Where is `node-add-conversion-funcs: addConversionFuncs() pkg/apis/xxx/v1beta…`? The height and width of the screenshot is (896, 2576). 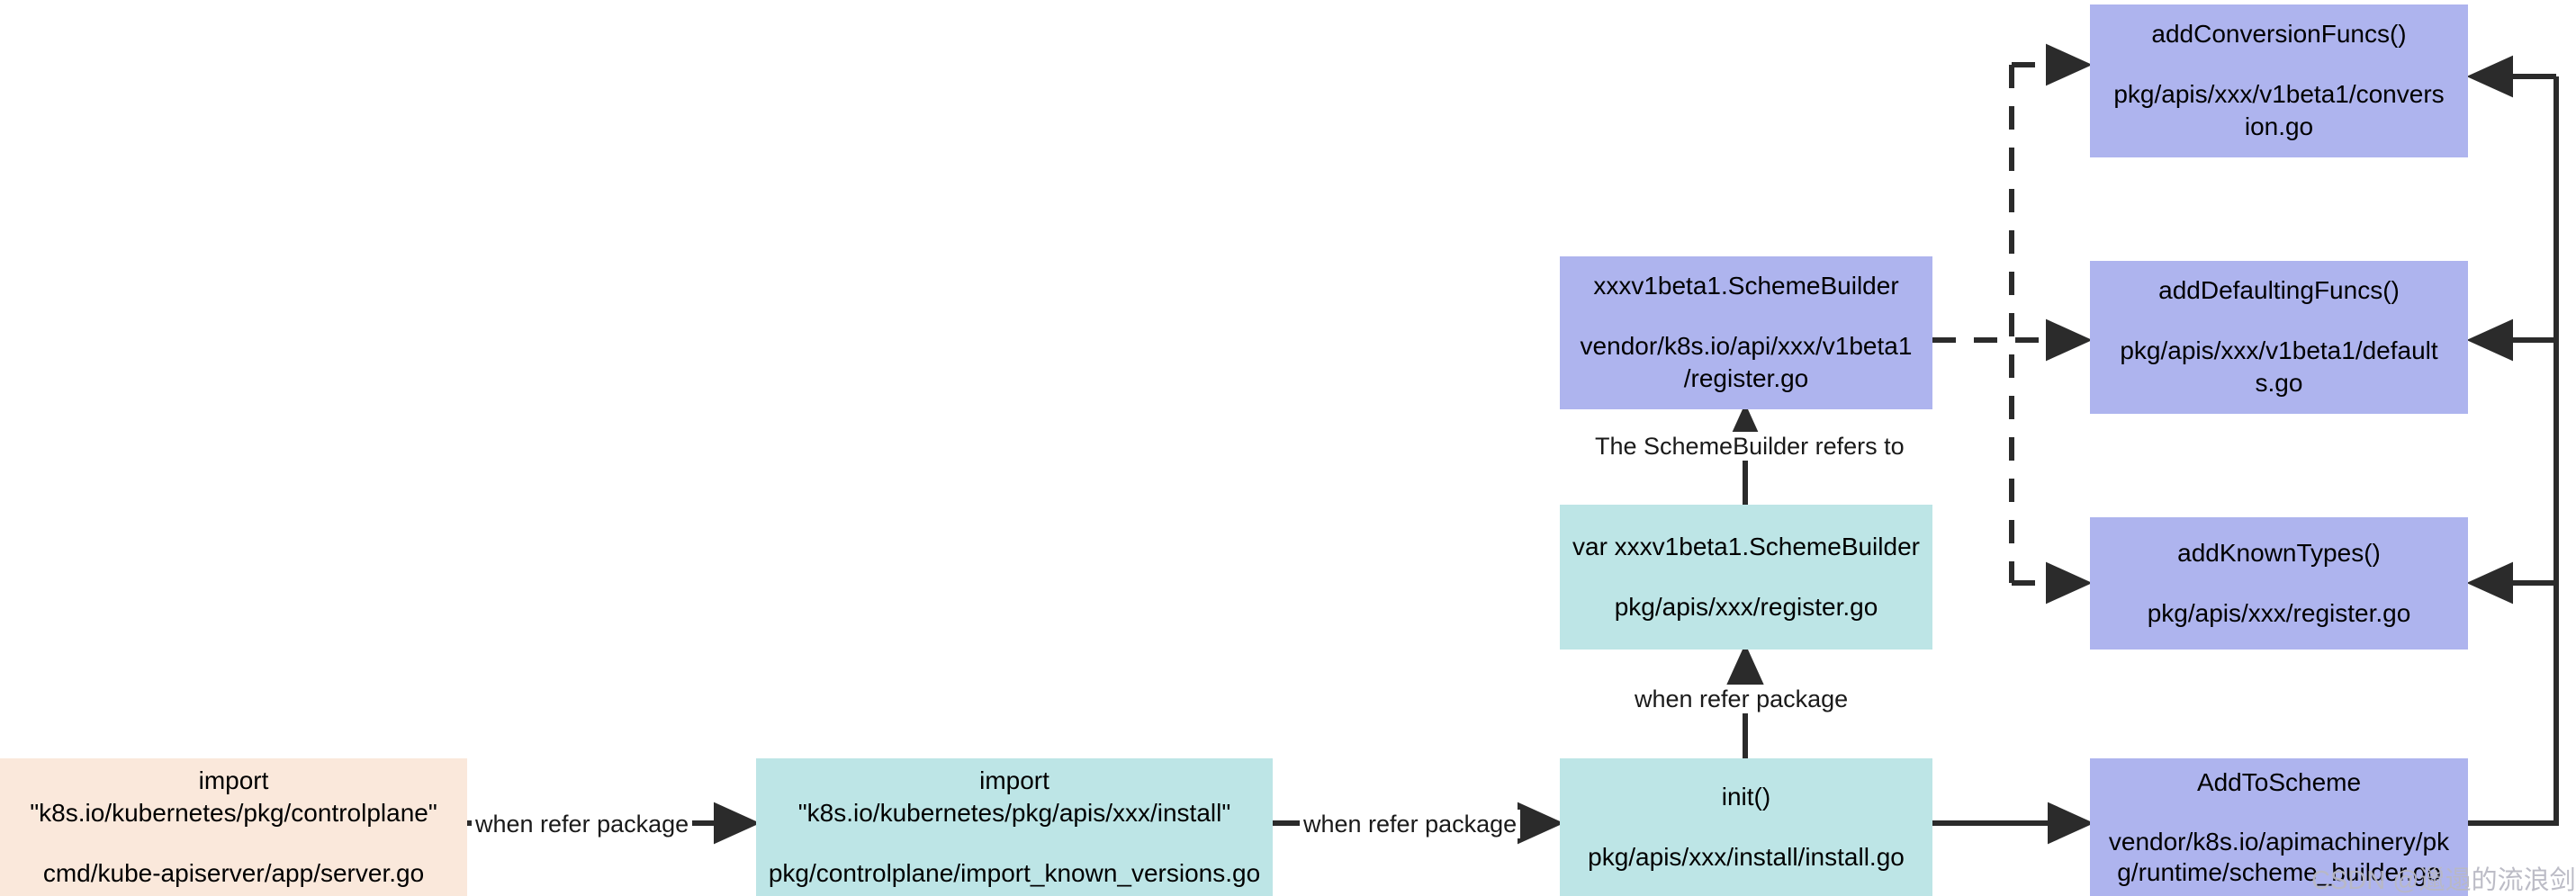 node-add-conversion-funcs: addConversionFuncs() pkg/apis/xxx/v1beta… is located at coordinates (2279, 80).